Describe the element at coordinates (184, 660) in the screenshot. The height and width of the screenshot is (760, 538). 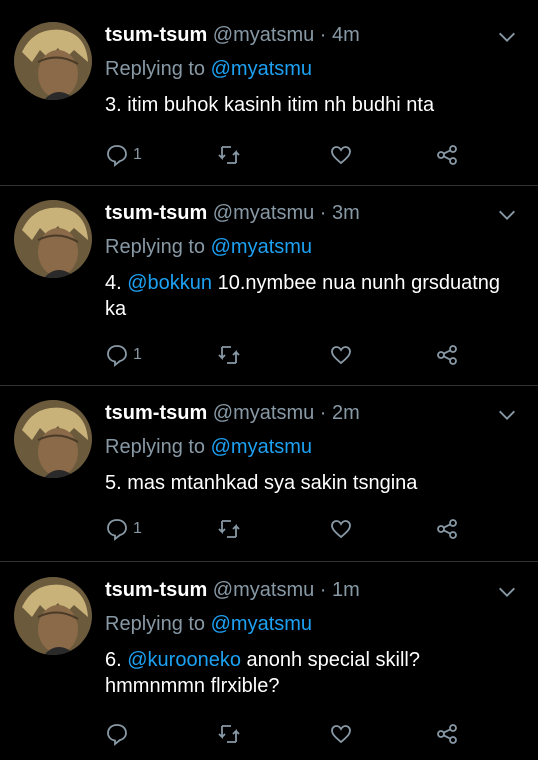
I see `tweet-mention: @kurooneko` at that location.